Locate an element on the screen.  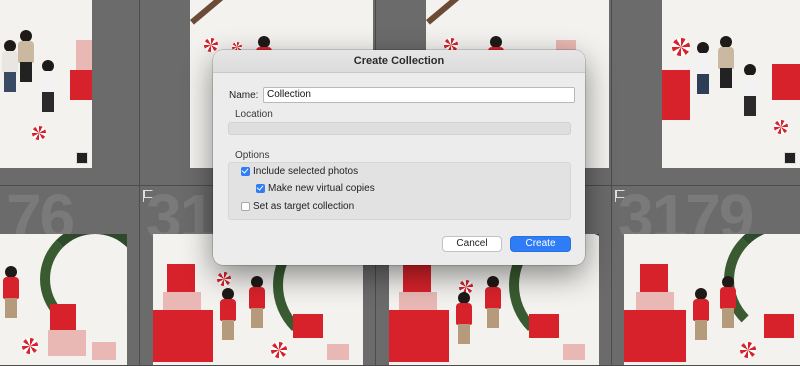
photo-cell: 76 is located at coordinates (70, 276).